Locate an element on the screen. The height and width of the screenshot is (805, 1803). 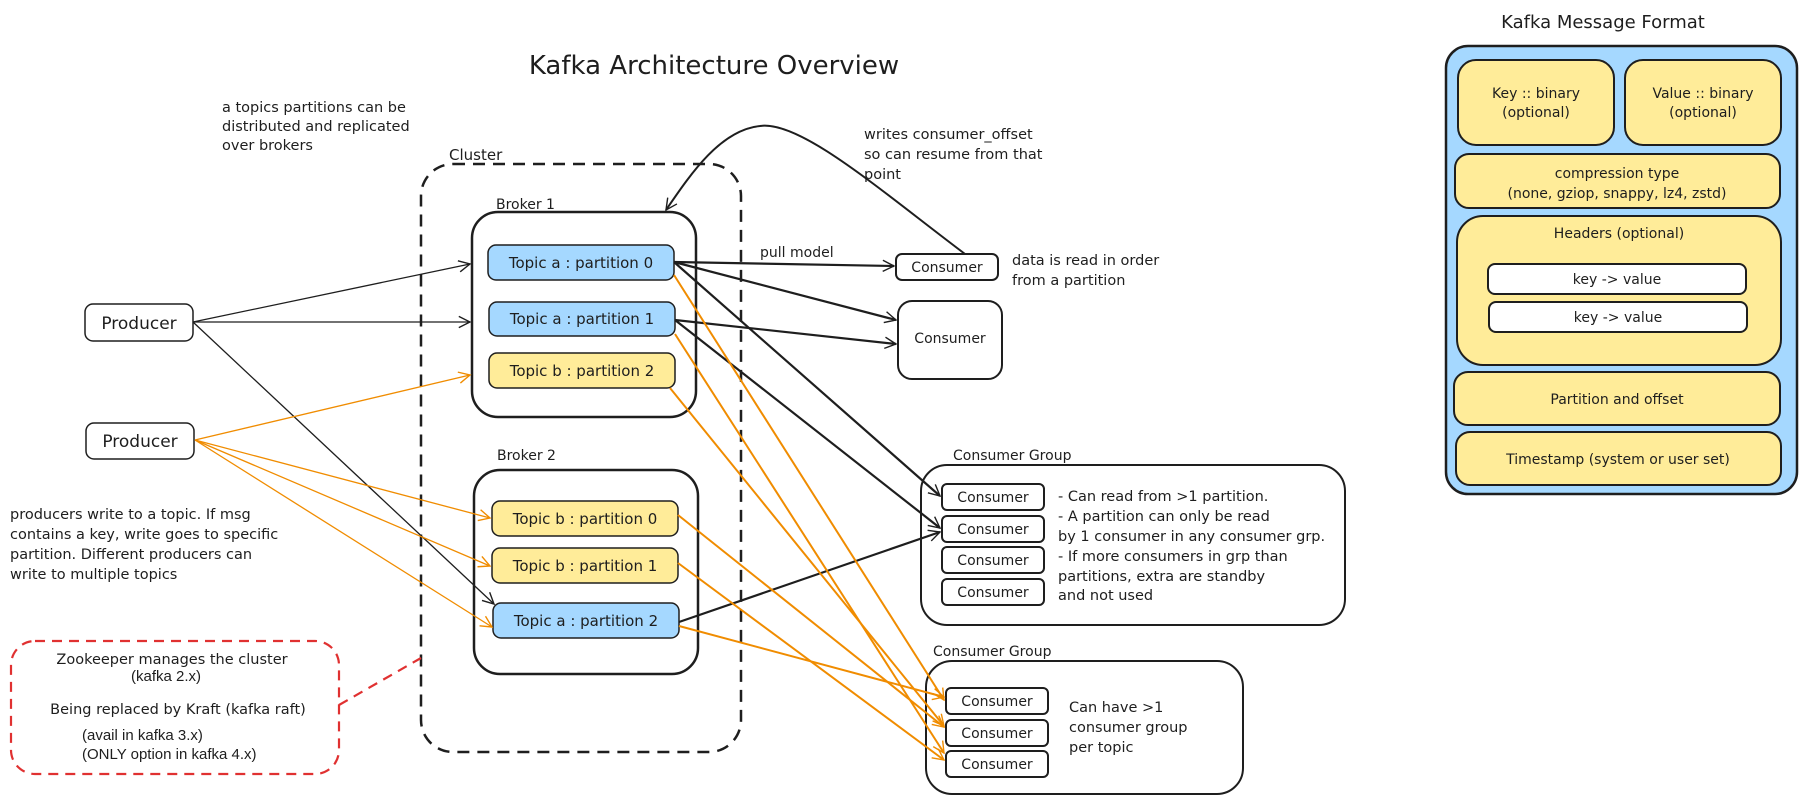
svg-text:contains a key, write goes to: contains a key, write goes to specific is located at coordinates (144, 535).